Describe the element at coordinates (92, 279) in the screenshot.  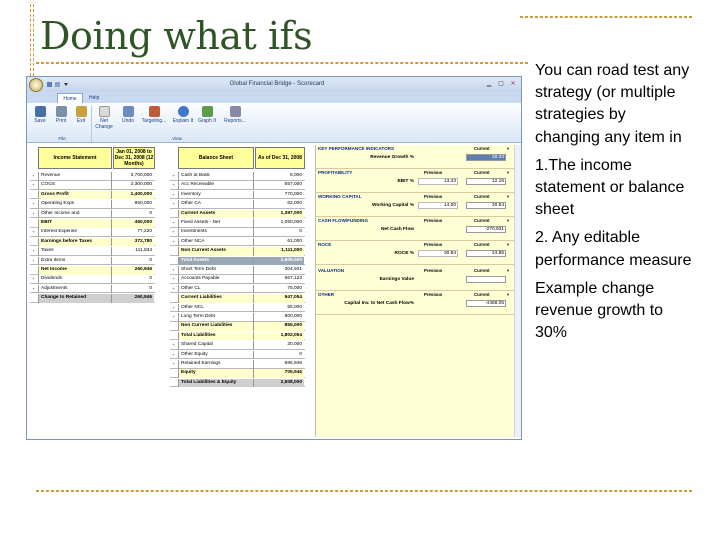
I see `table-row: + Dividends 0` at that location.